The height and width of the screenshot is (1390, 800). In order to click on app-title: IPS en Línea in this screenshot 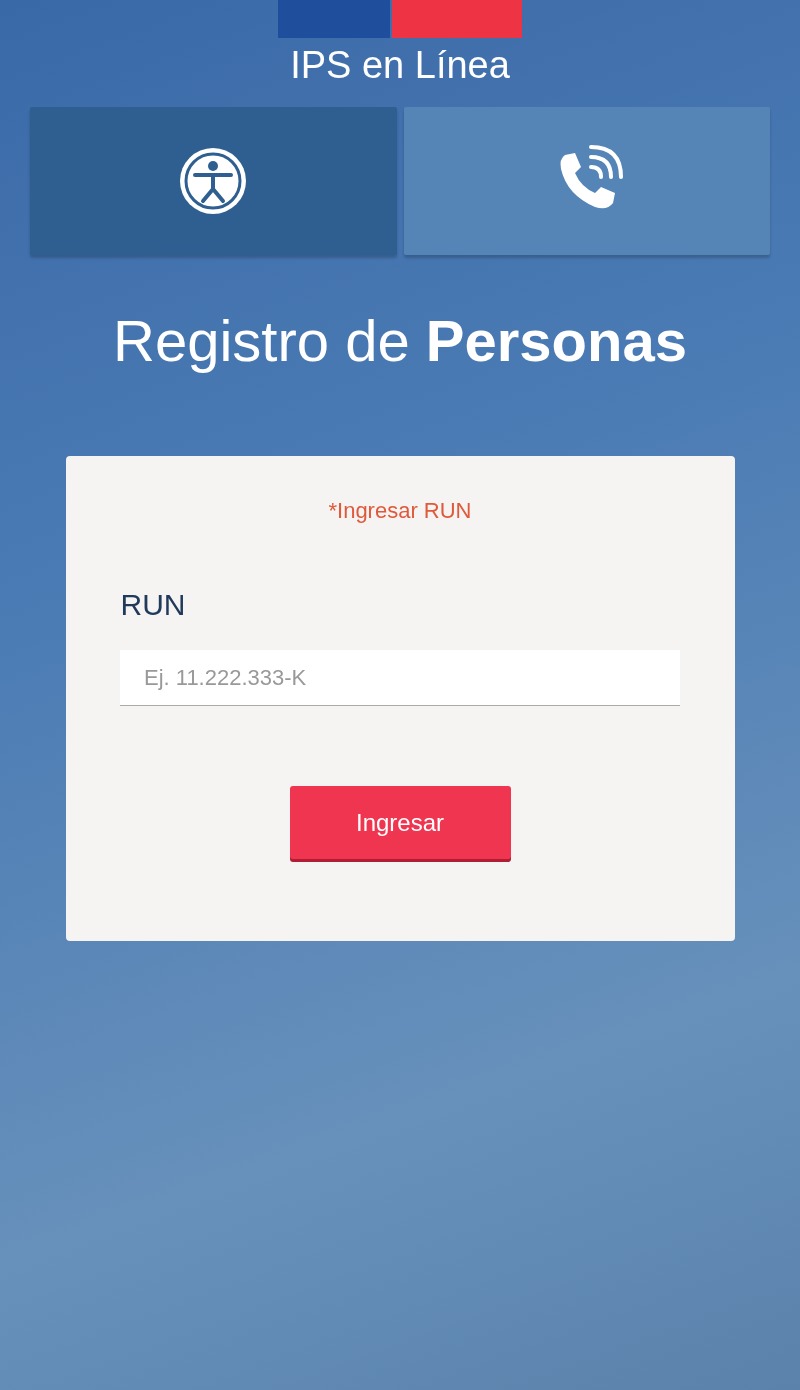, I will do `click(400, 65)`.